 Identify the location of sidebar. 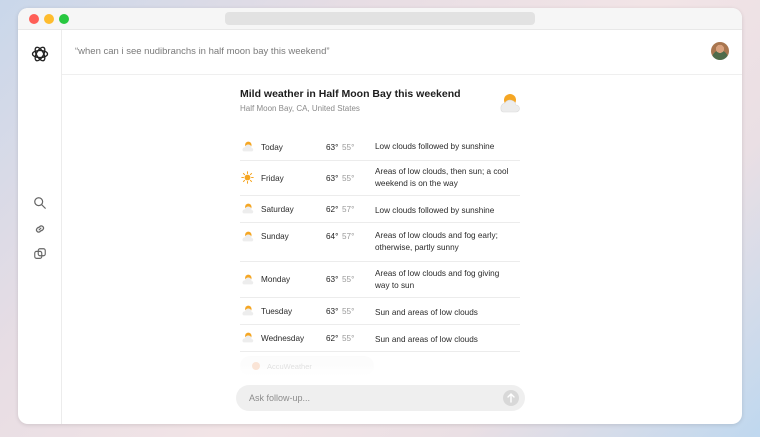
(40, 227).